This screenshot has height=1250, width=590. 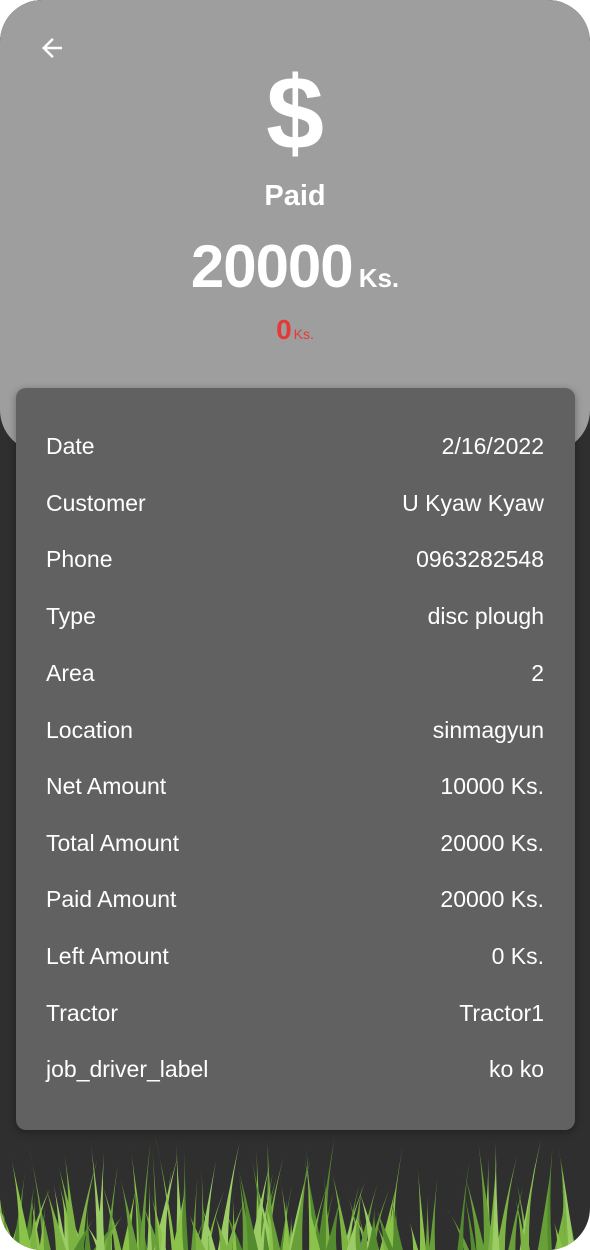 I want to click on arrow-left-icon, so click(x=52, y=48).